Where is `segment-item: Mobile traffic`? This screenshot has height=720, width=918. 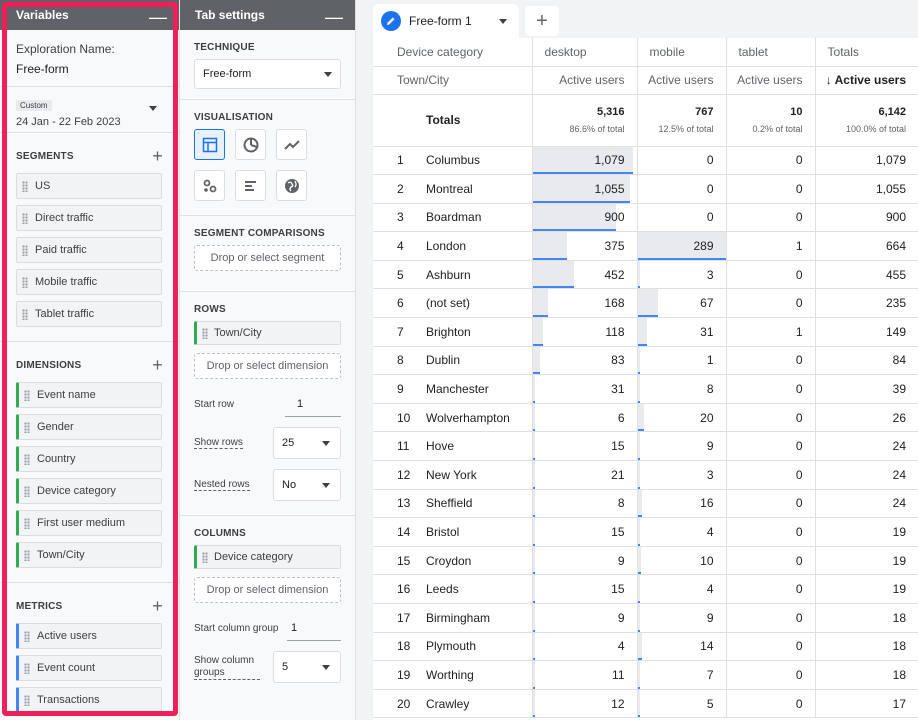
segment-item: Mobile traffic is located at coordinates (89, 282).